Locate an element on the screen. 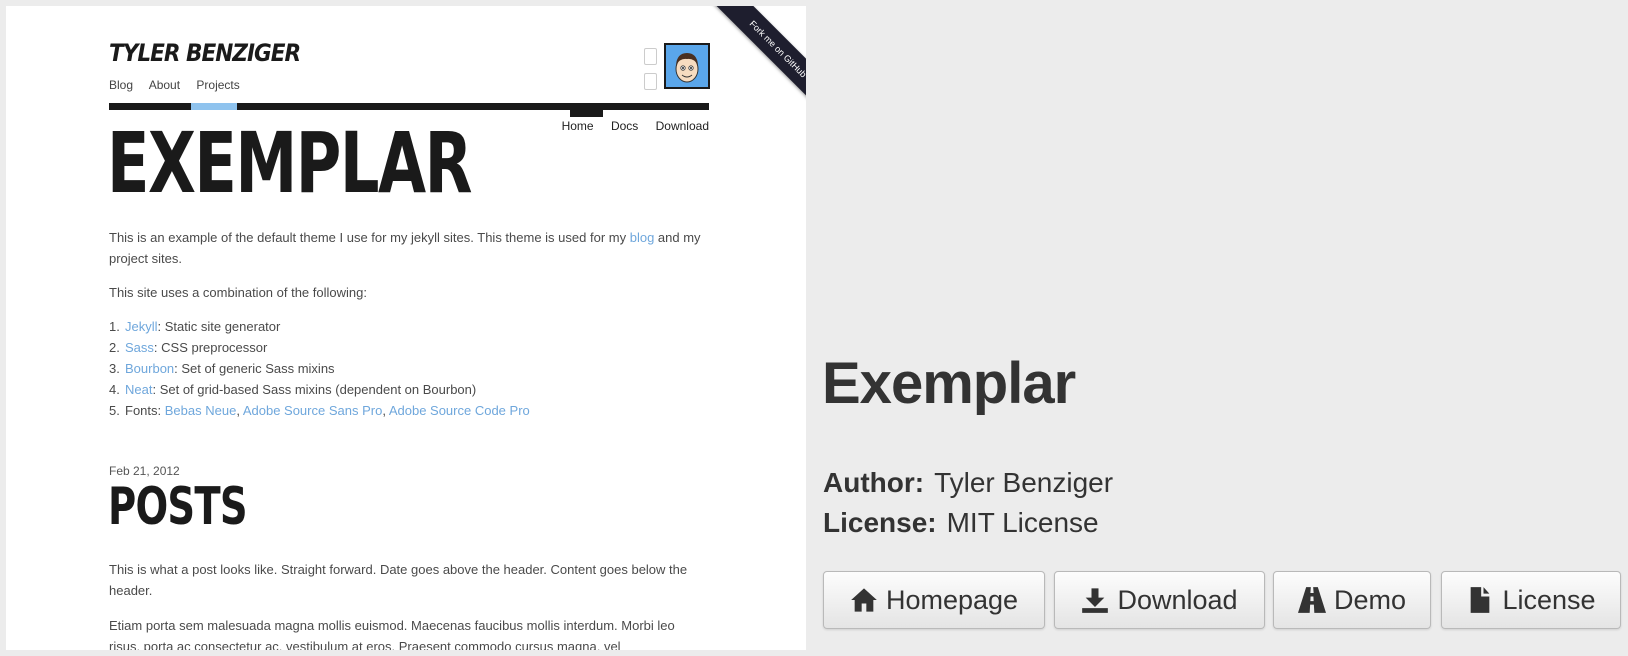  bebas-link: Bebas Neue is located at coordinates (200, 410).